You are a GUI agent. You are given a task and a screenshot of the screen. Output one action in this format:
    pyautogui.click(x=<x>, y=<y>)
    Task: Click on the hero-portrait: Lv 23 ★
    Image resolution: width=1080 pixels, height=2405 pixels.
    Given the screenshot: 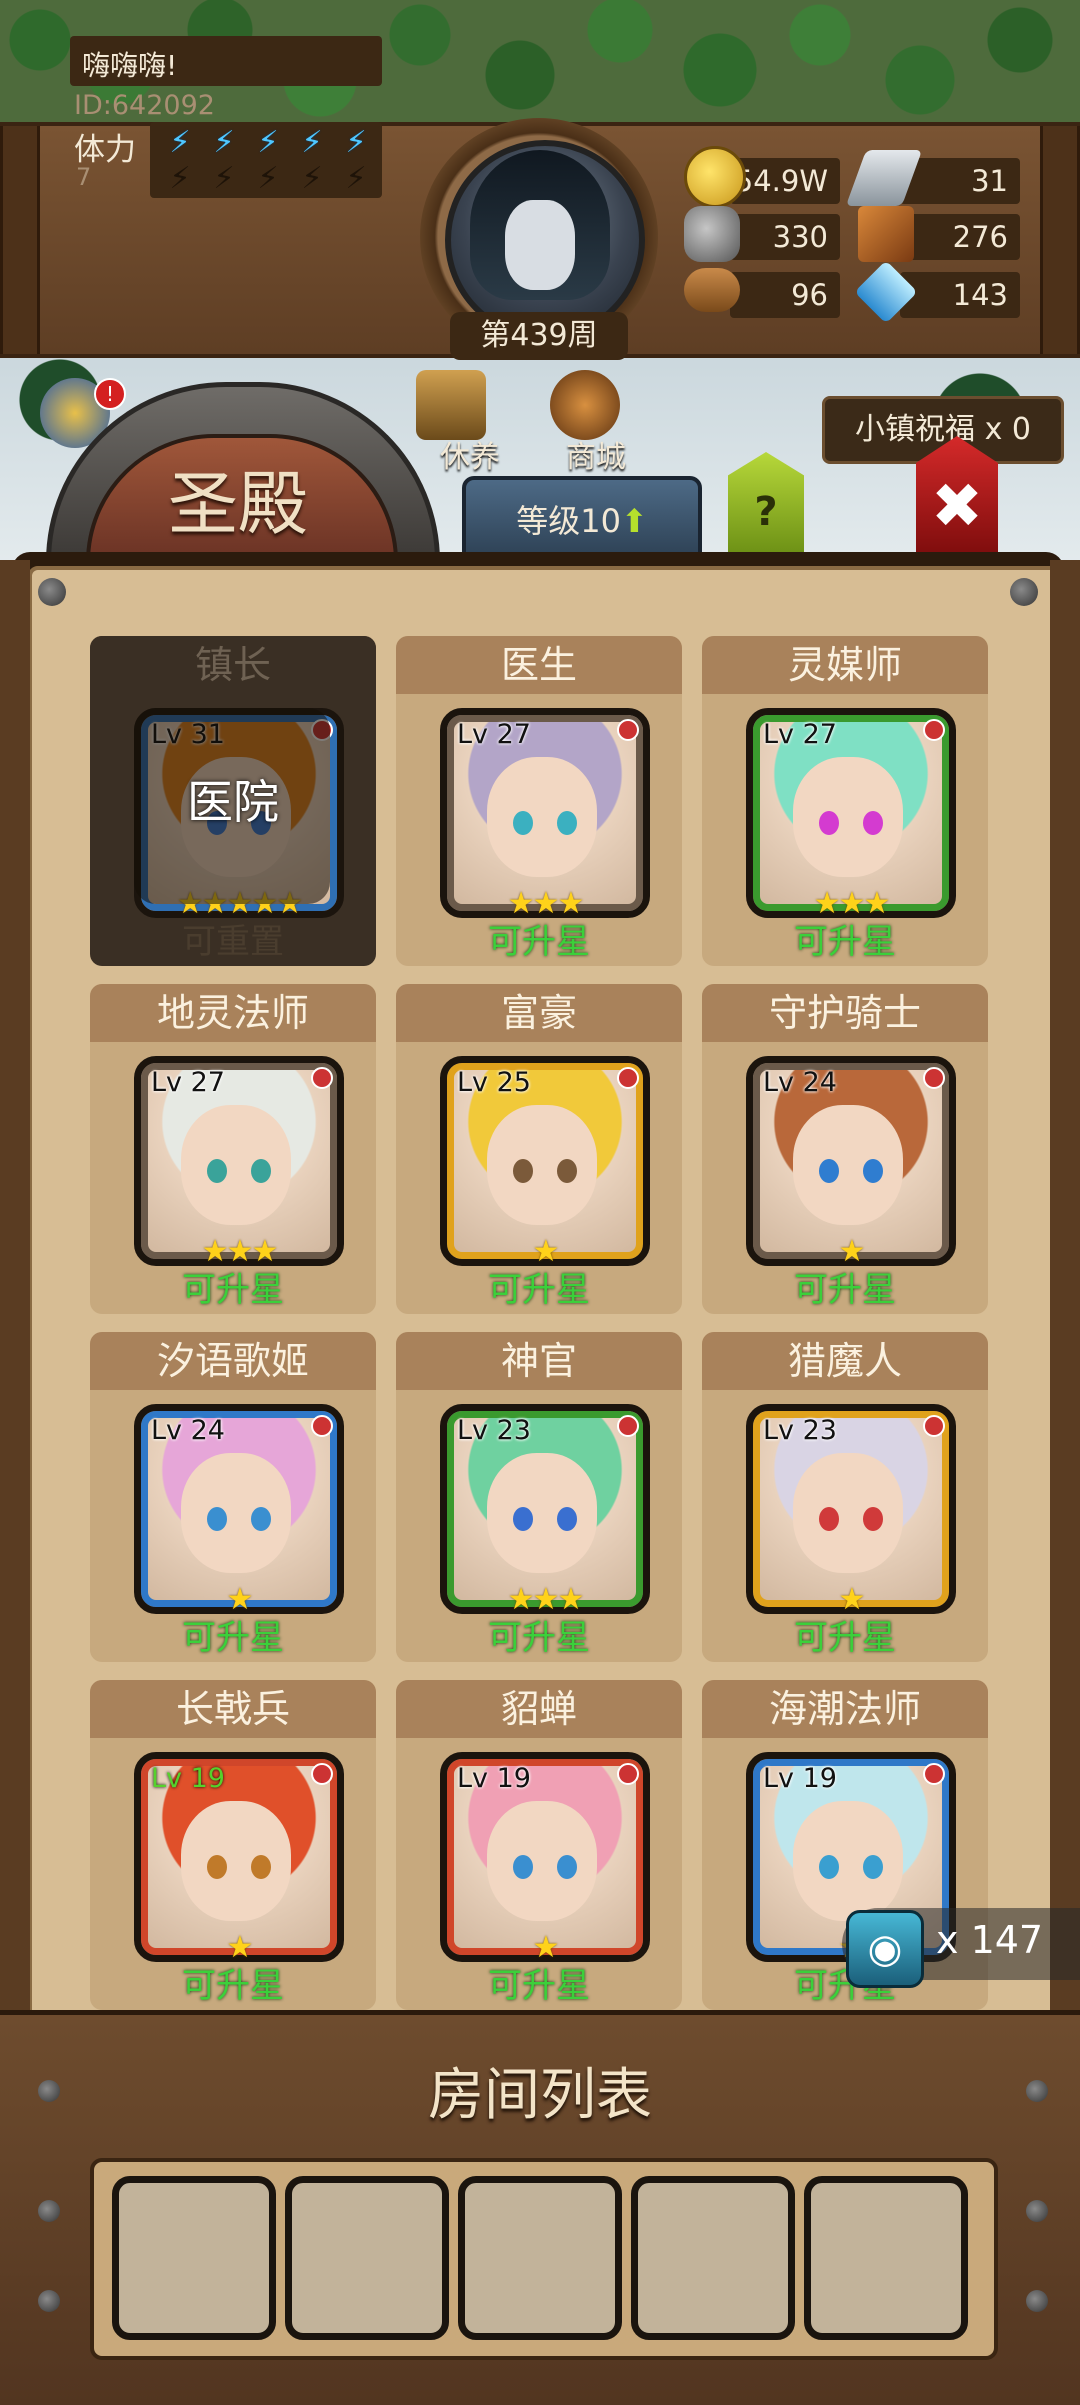 What is the action you would take?
    pyautogui.click(x=851, y=1510)
    